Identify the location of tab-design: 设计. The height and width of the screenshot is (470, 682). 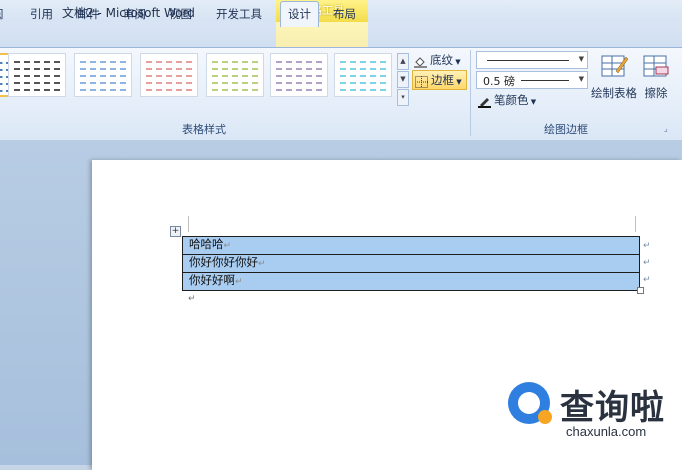
(299, 14).